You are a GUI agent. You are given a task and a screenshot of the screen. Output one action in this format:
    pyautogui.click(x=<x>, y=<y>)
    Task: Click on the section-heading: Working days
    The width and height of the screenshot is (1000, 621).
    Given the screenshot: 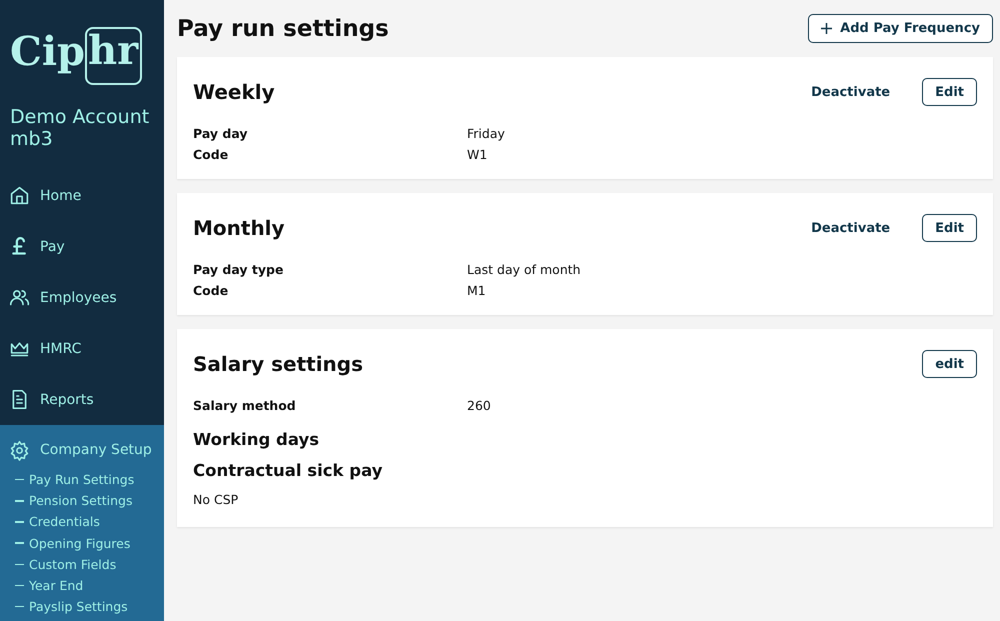 What is the action you would take?
    pyautogui.click(x=256, y=439)
    